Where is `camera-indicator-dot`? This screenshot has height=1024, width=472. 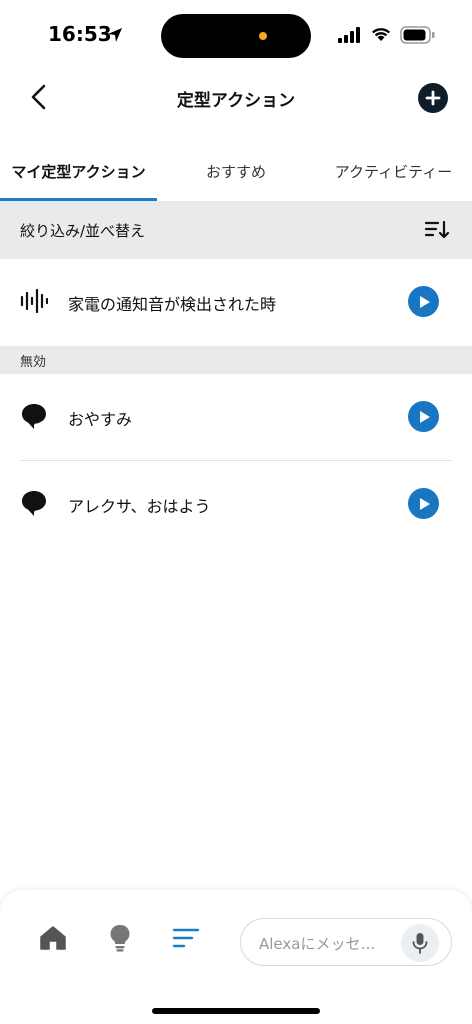 camera-indicator-dot is located at coordinates (263, 36).